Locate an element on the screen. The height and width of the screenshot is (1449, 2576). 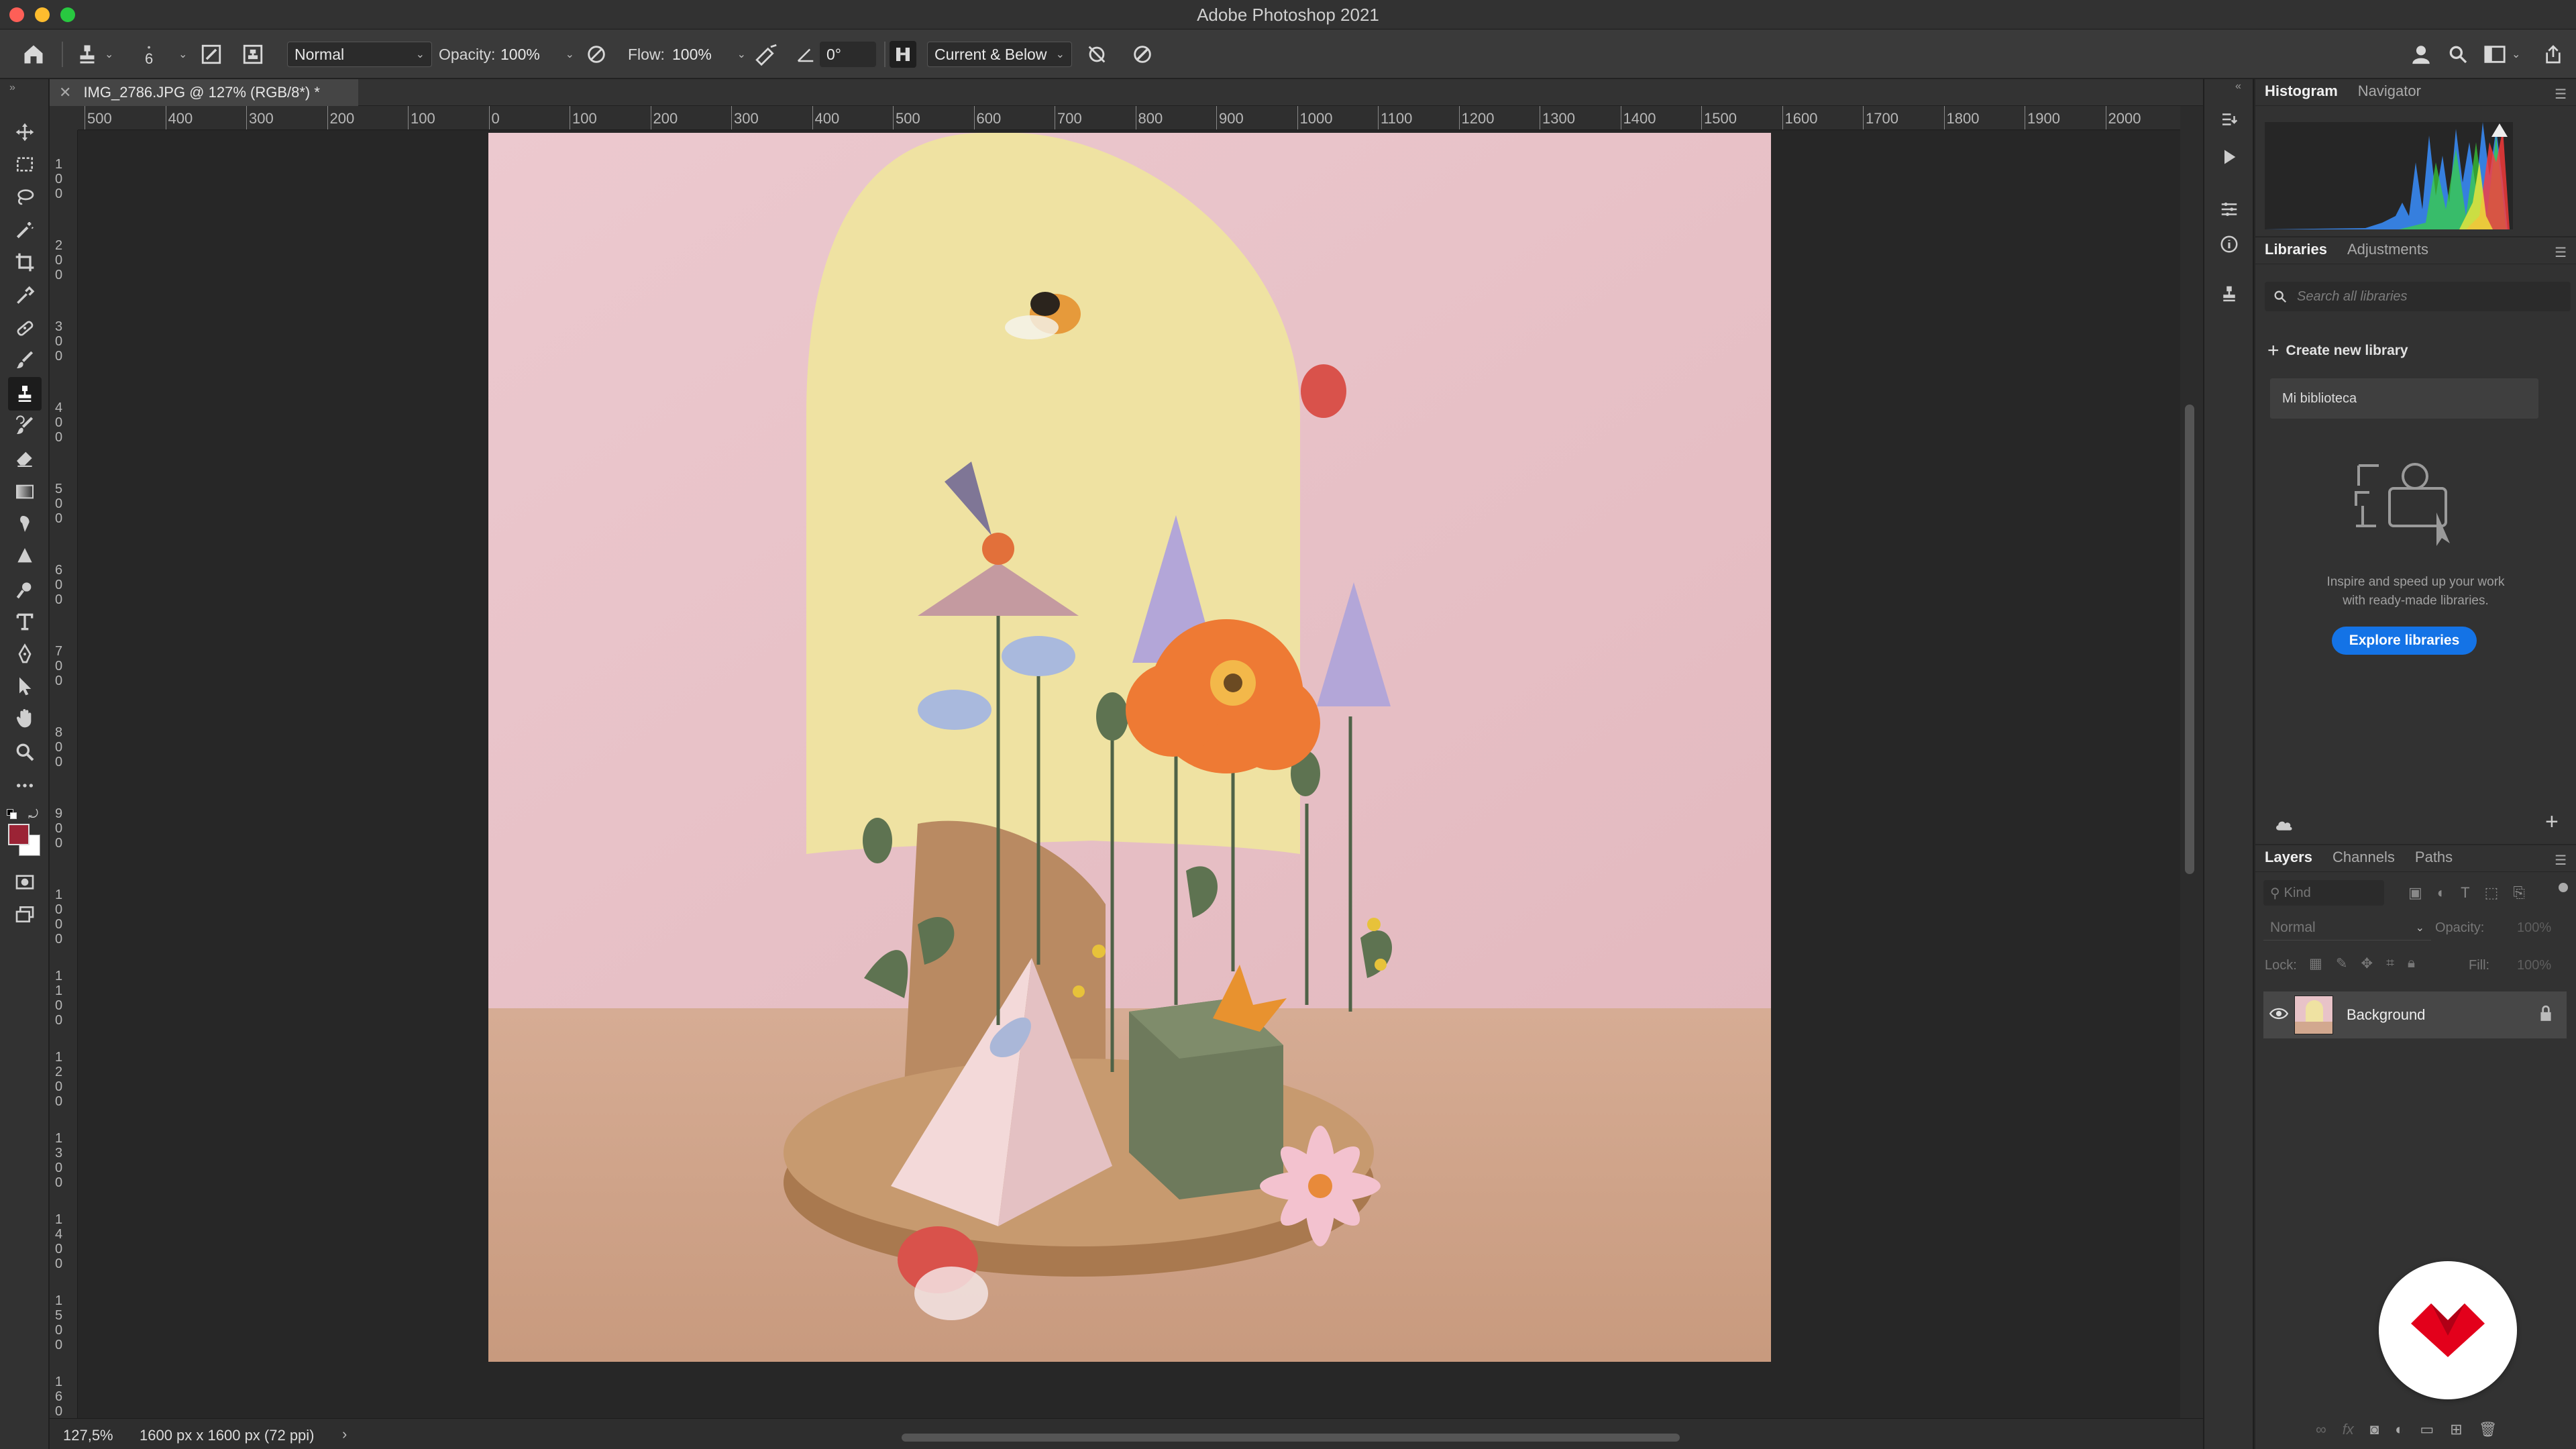
zoom-level: 127,5% is located at coordinates (88, 1435).